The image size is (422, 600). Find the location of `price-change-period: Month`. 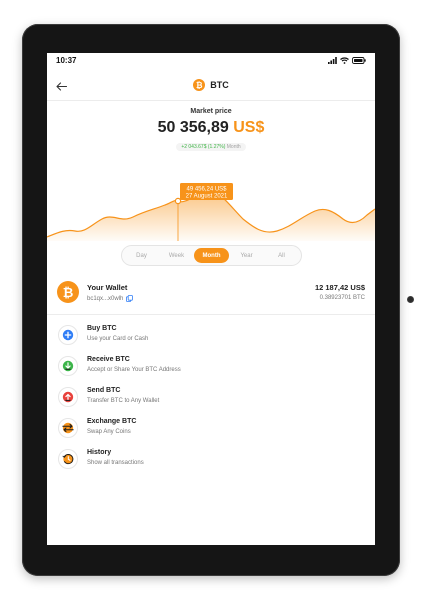

price-change-period: Month is located at coordinates (233, 147).